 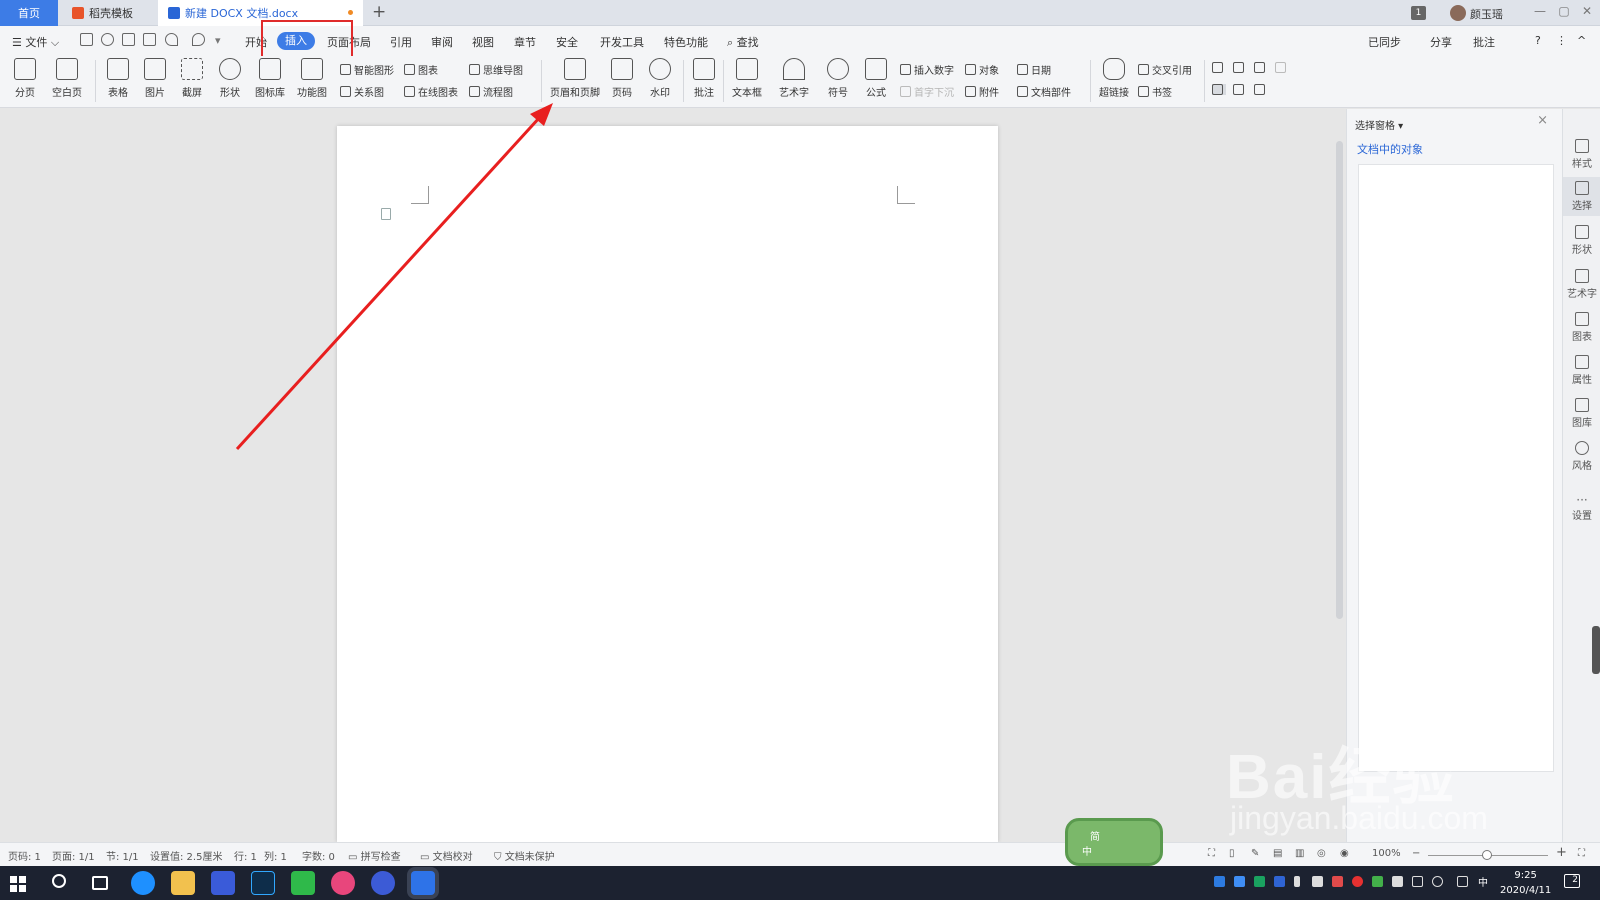 I want to click on object-button: 对象, so click(x=982, y=69).